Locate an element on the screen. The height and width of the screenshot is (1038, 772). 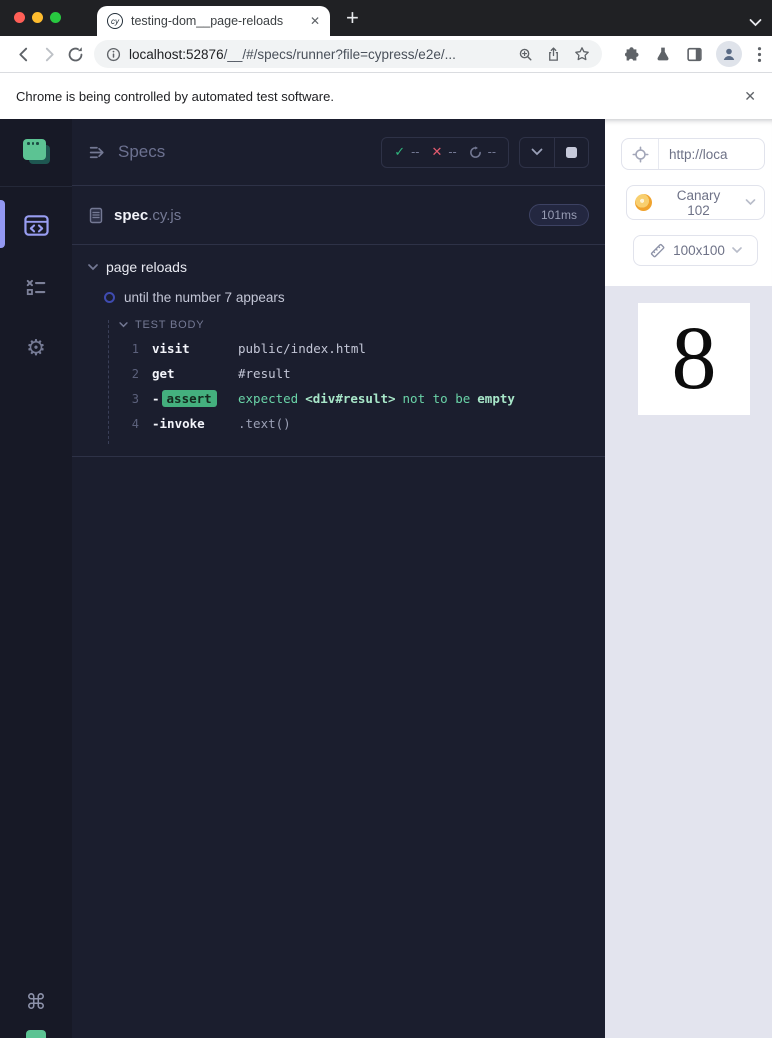
command-number: 3 is located at coordinates (135, 398).